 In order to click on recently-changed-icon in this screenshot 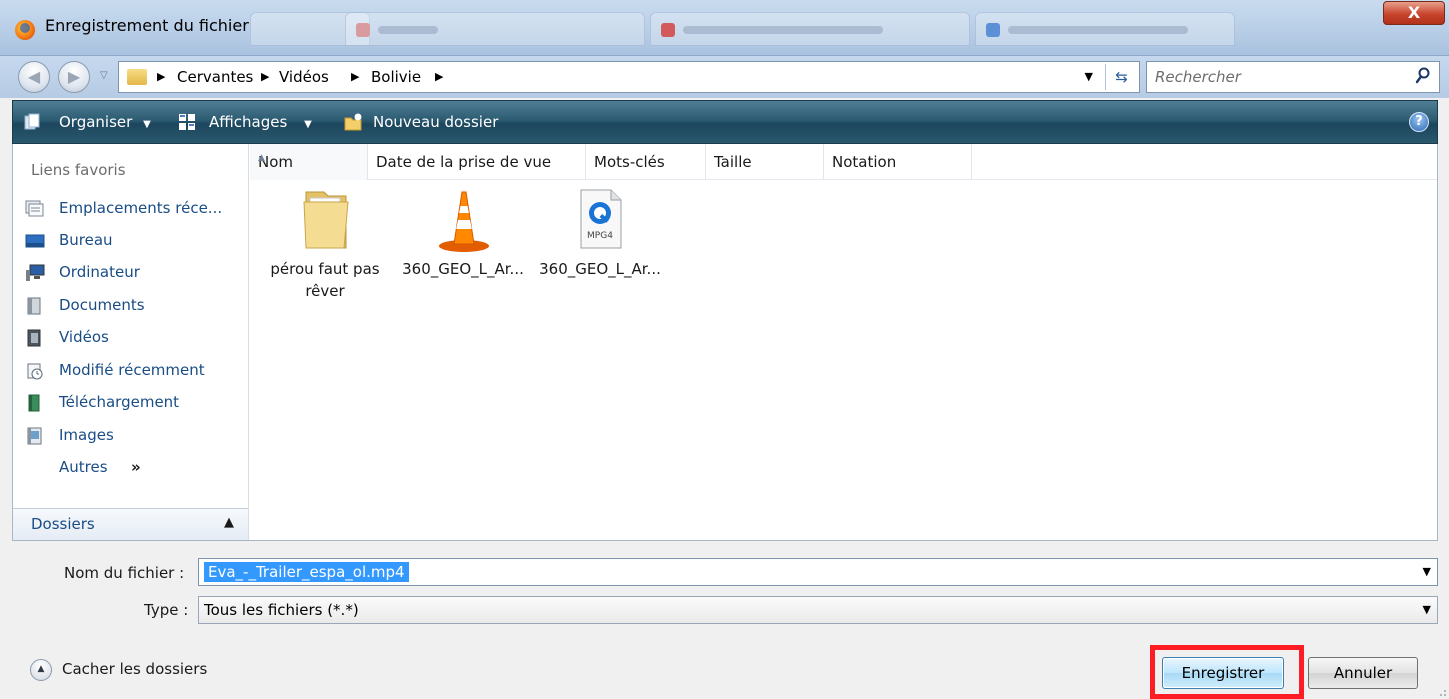, I will do `click(35, 371)`.